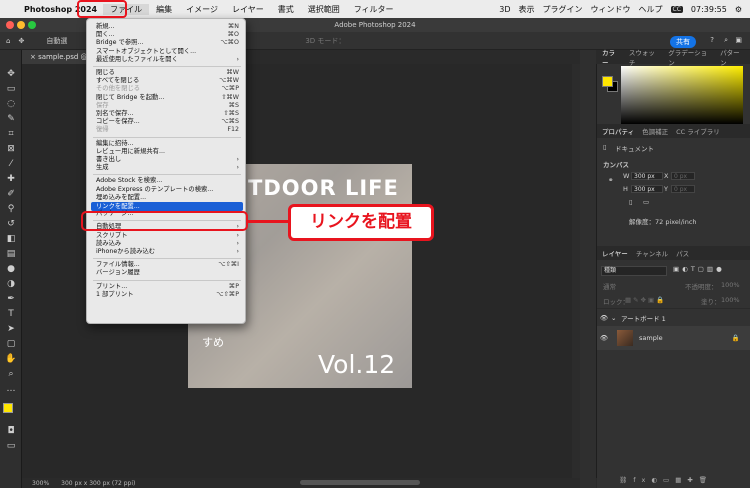 Image resolution: width=750 pixels, height=488 pixels. What do you see at coordinates (11, 239) in the screenshot?
I see `eraser-tool: ◧` at bounding box center [11, 239].